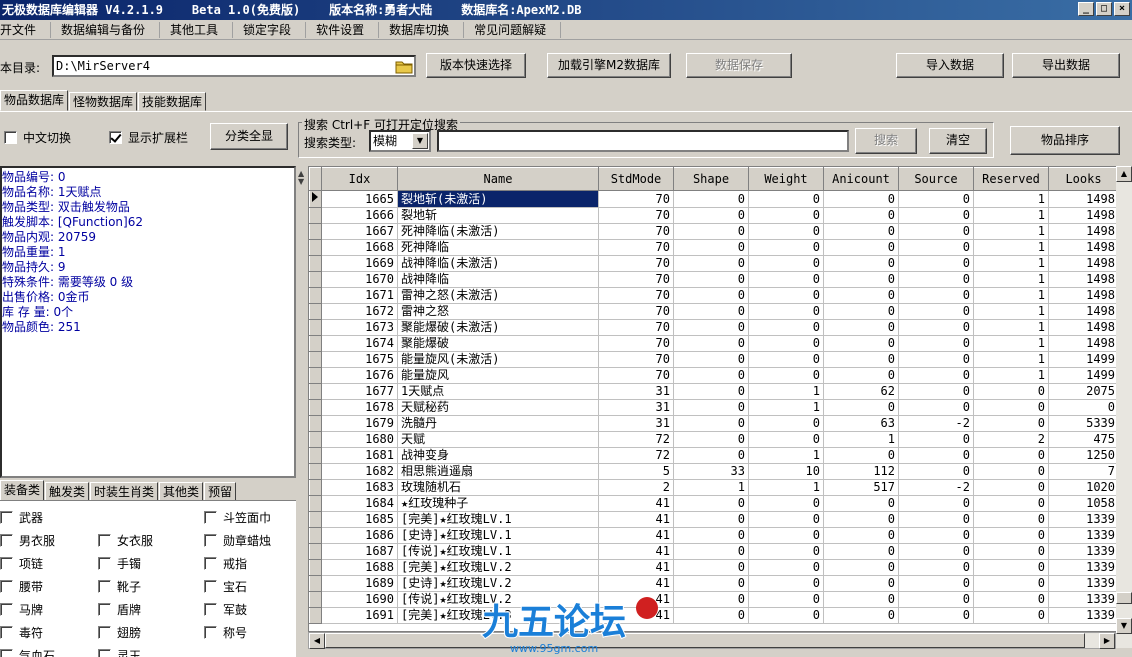  Describe the element at coordinates (49, 587) in the screenshot. I see `category-option: 腰带` at that location.